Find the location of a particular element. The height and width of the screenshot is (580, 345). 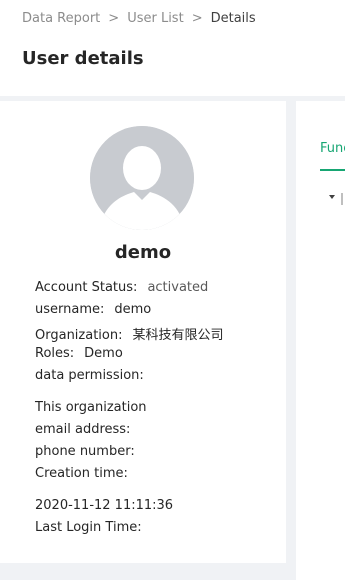

roles-value: Demo is located at coordinates (103, 353).